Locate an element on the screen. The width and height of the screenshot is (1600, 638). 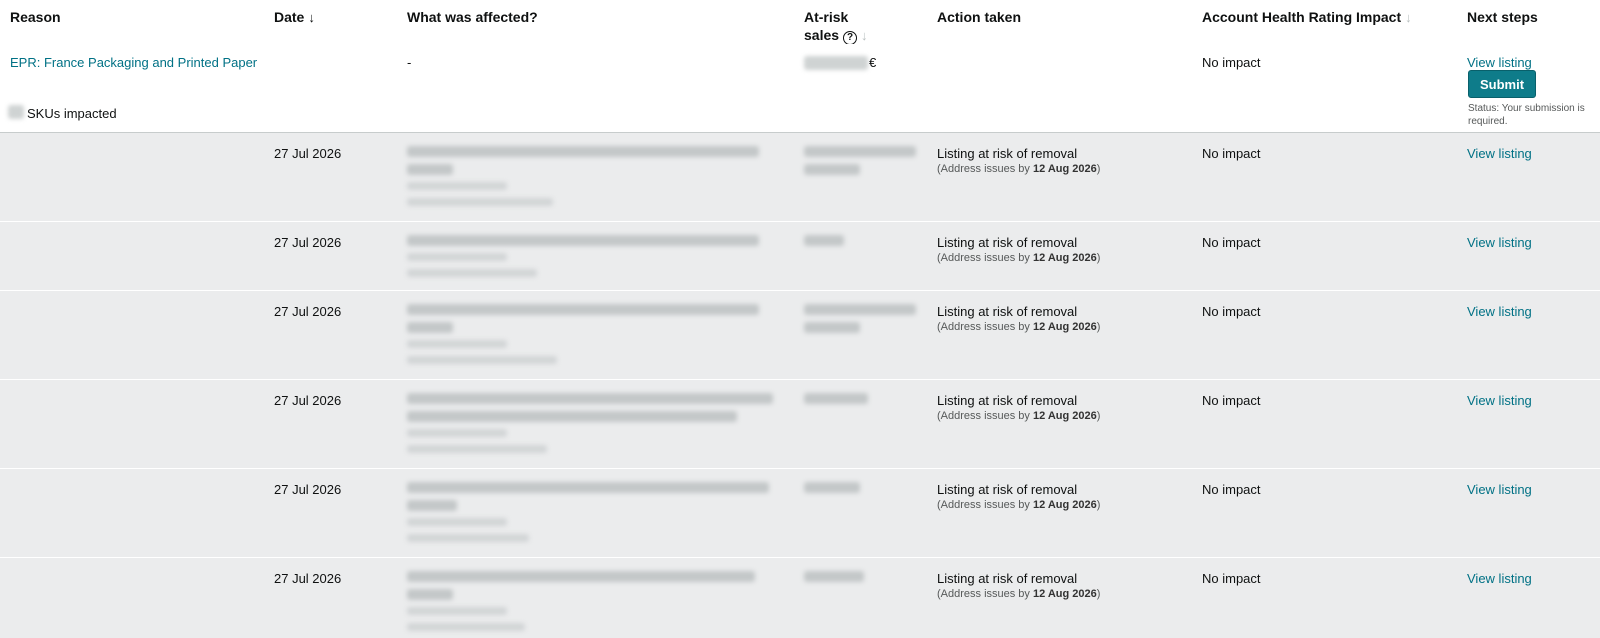
sku-count-redacted is located at coordinates (16, 112).